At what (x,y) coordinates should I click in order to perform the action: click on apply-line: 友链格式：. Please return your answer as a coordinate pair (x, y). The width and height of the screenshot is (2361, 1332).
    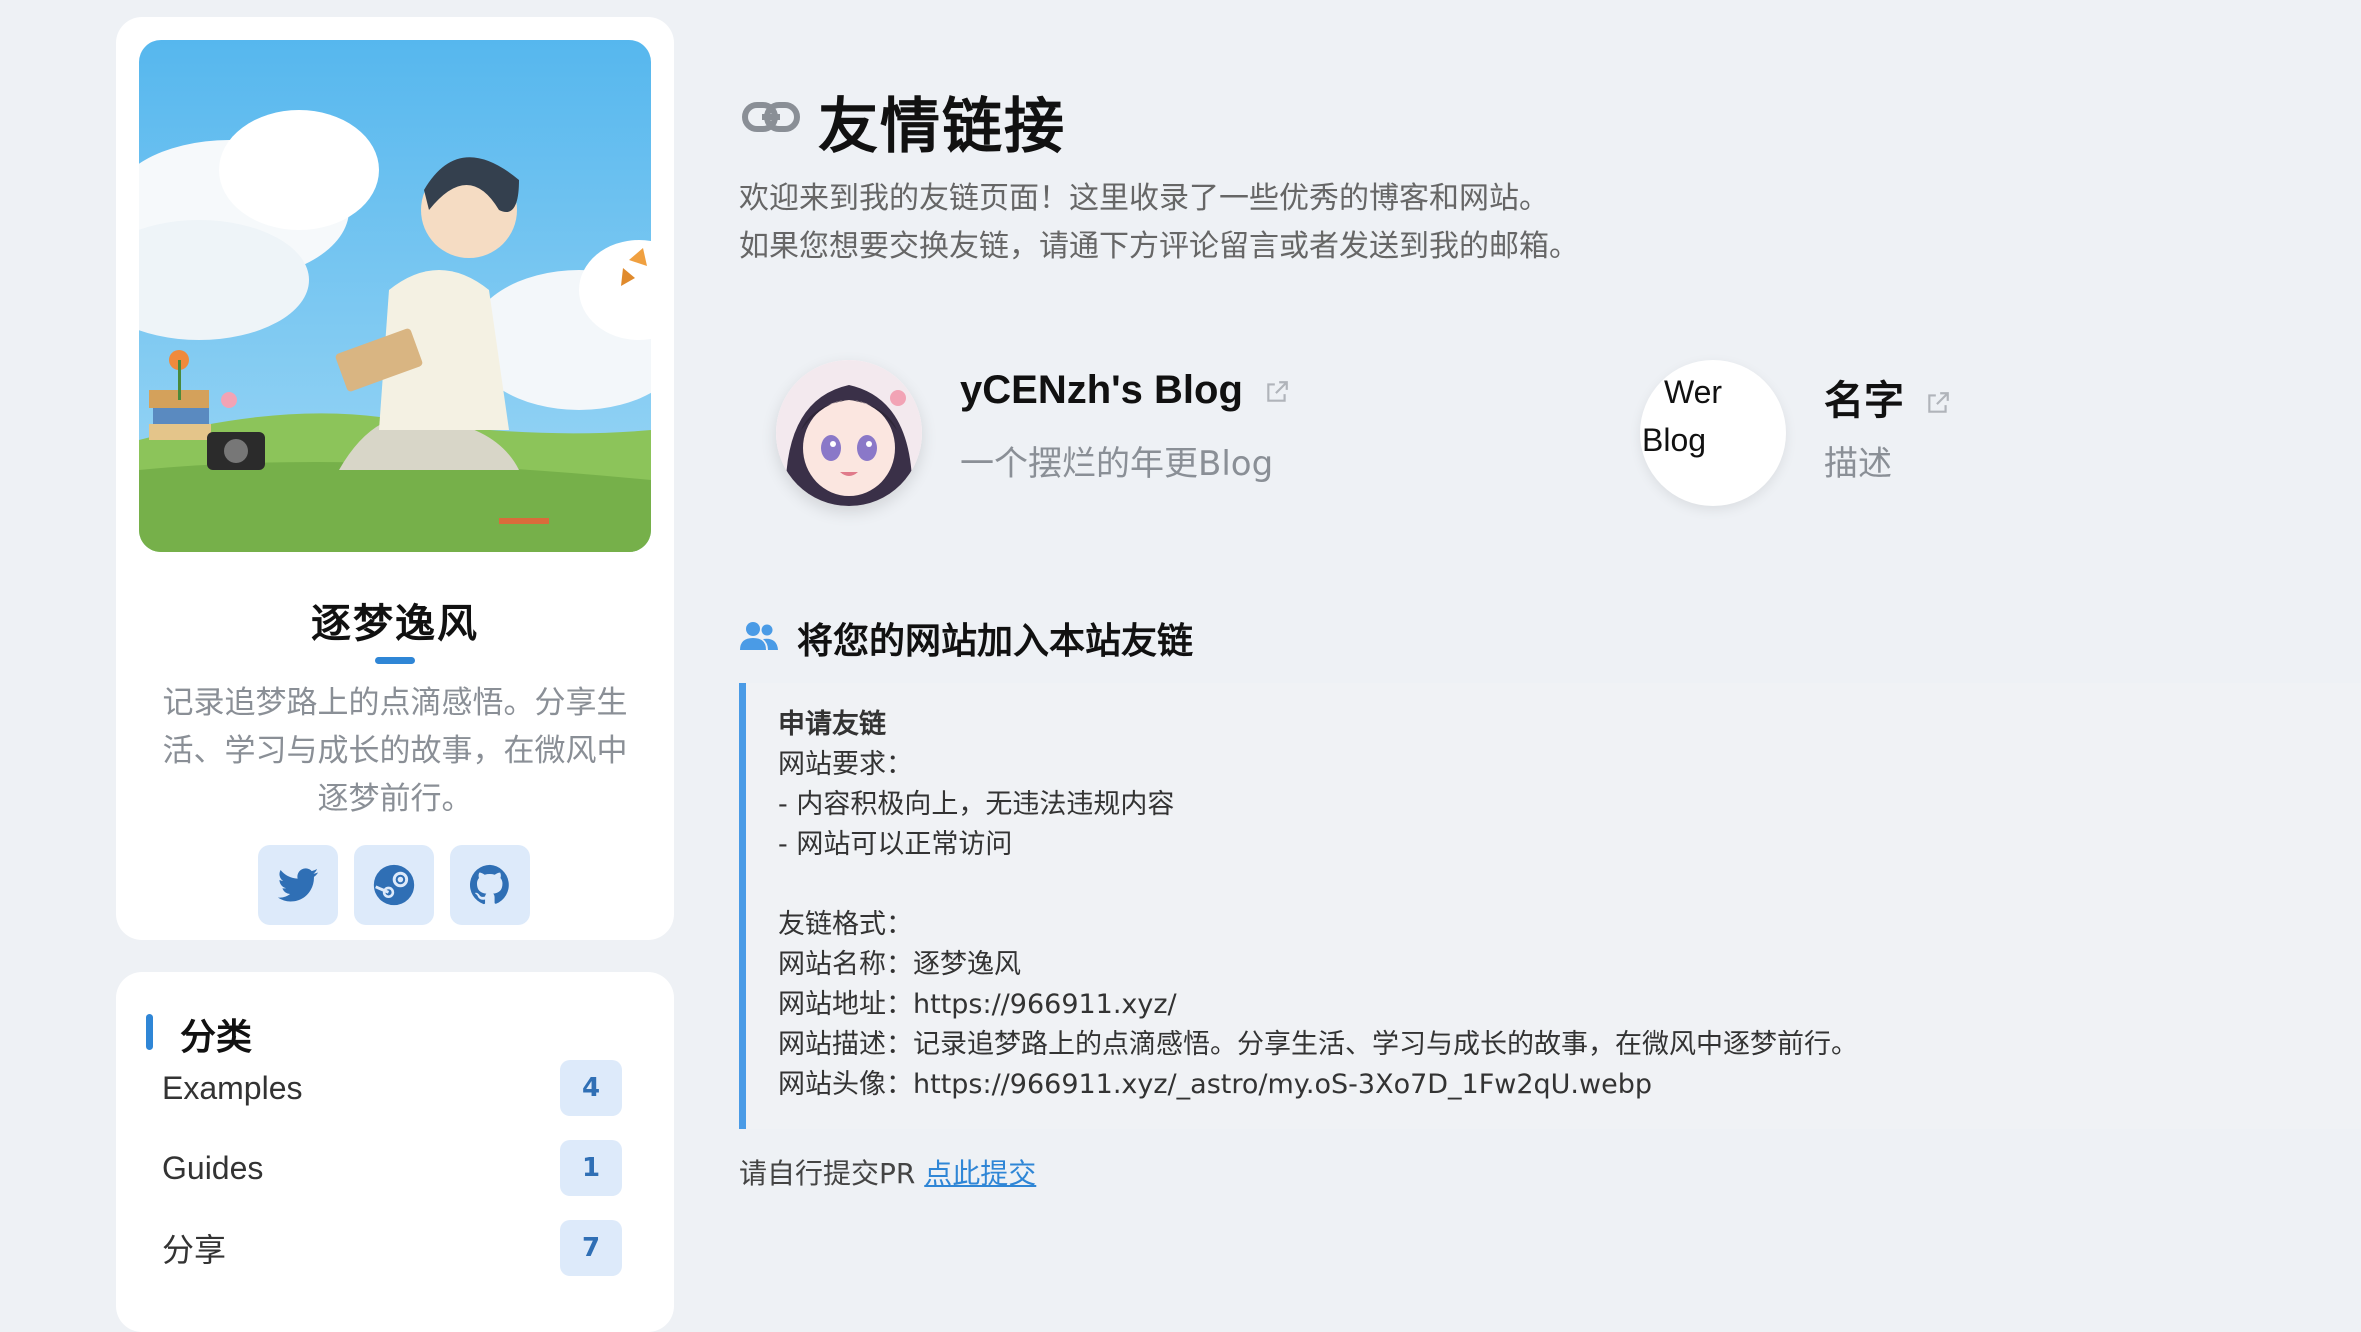
    Looking at the image, I should click on (845, 924).